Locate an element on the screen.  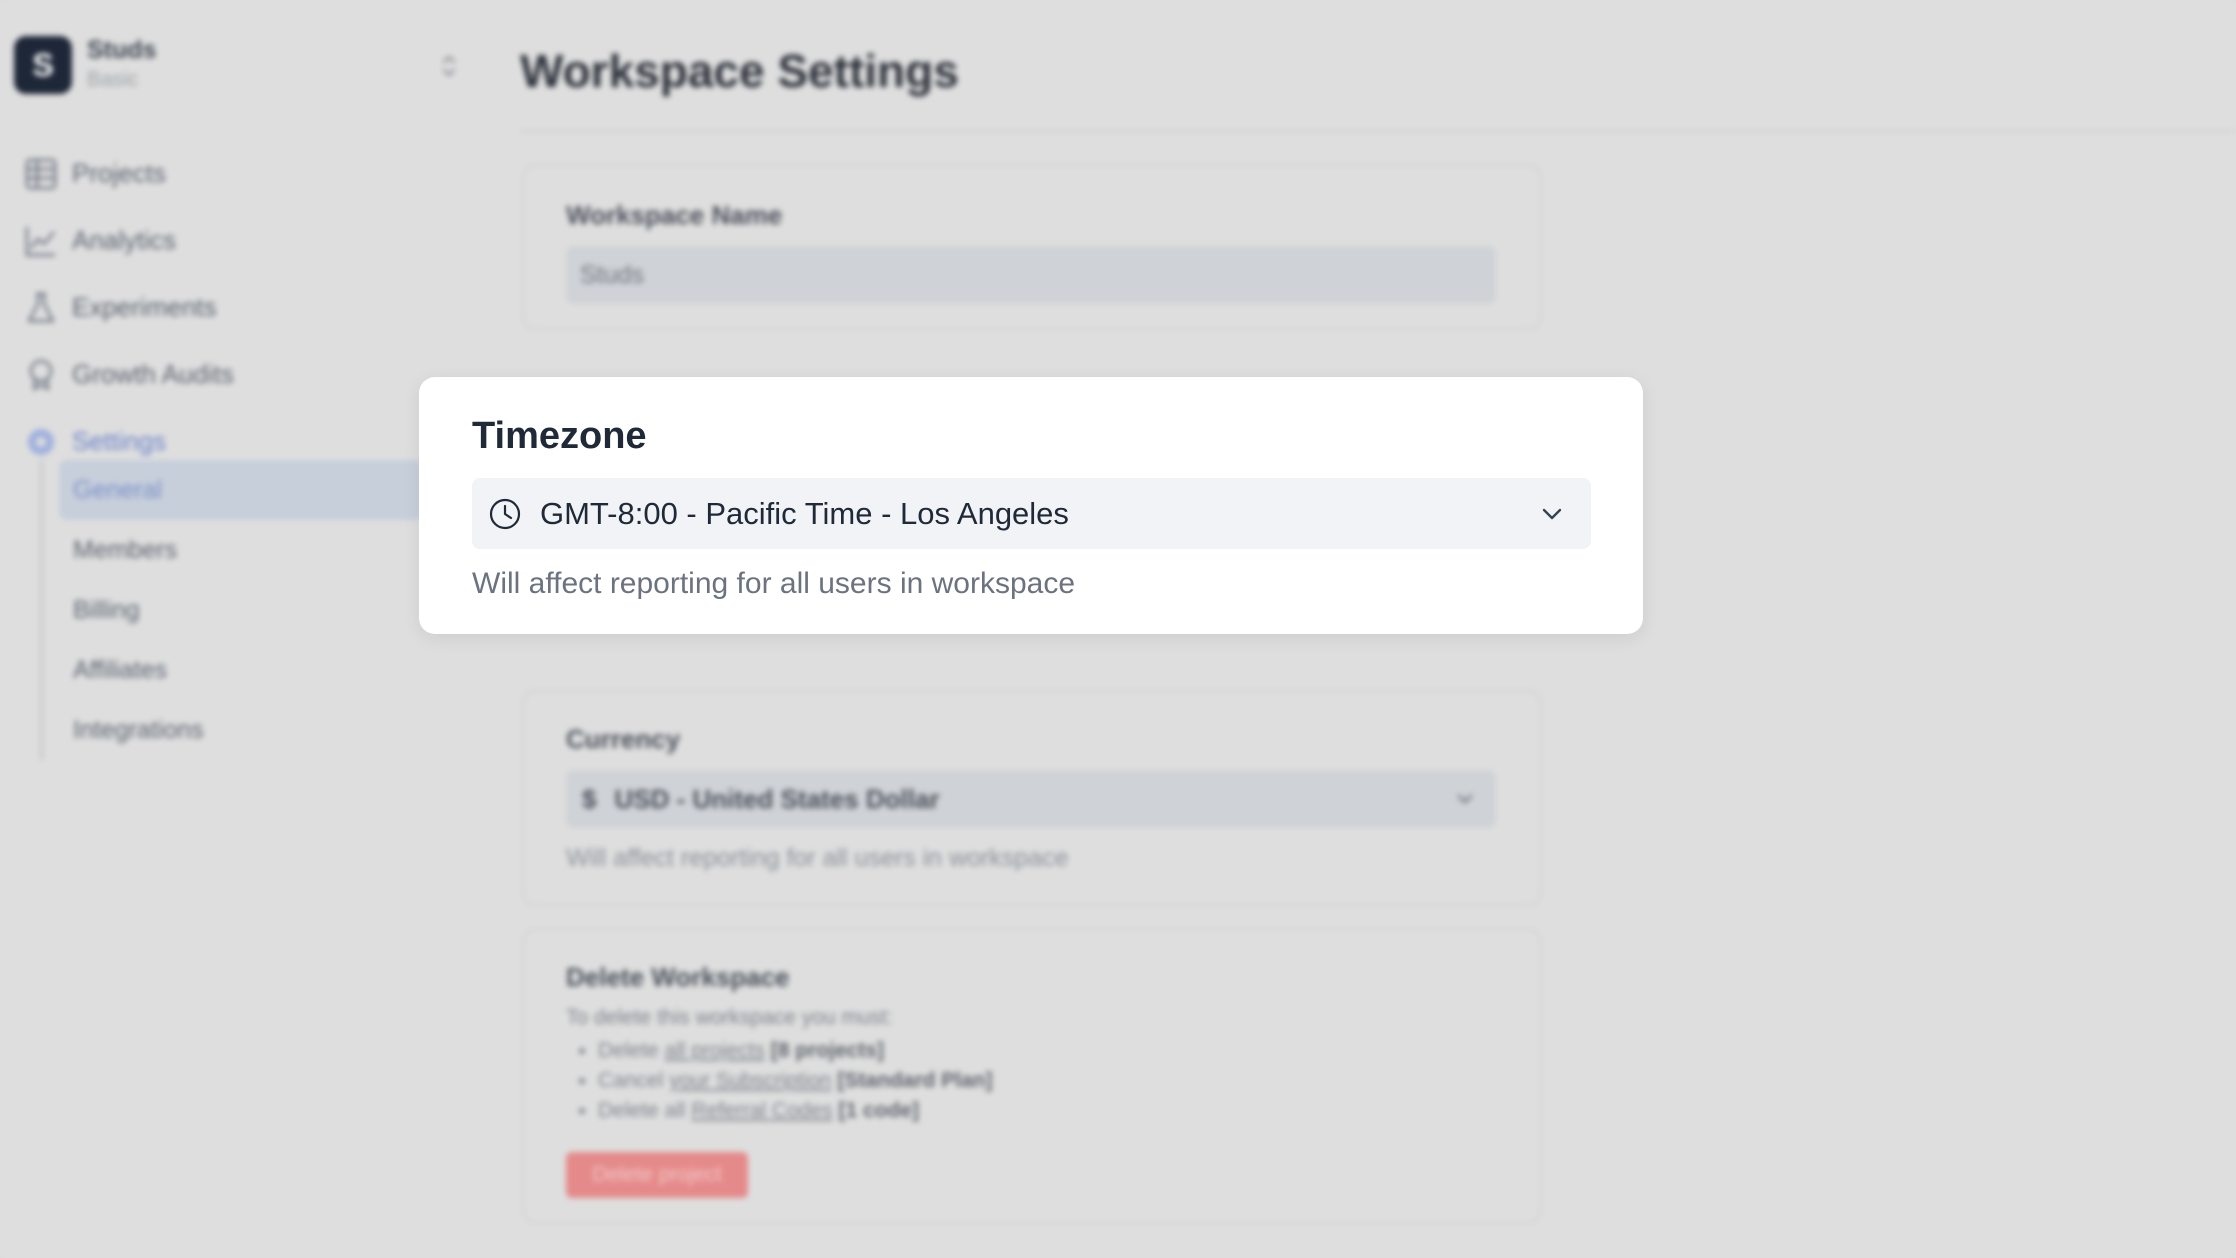
subscription-link: your Subscription is located at coordinates (750, 1080).